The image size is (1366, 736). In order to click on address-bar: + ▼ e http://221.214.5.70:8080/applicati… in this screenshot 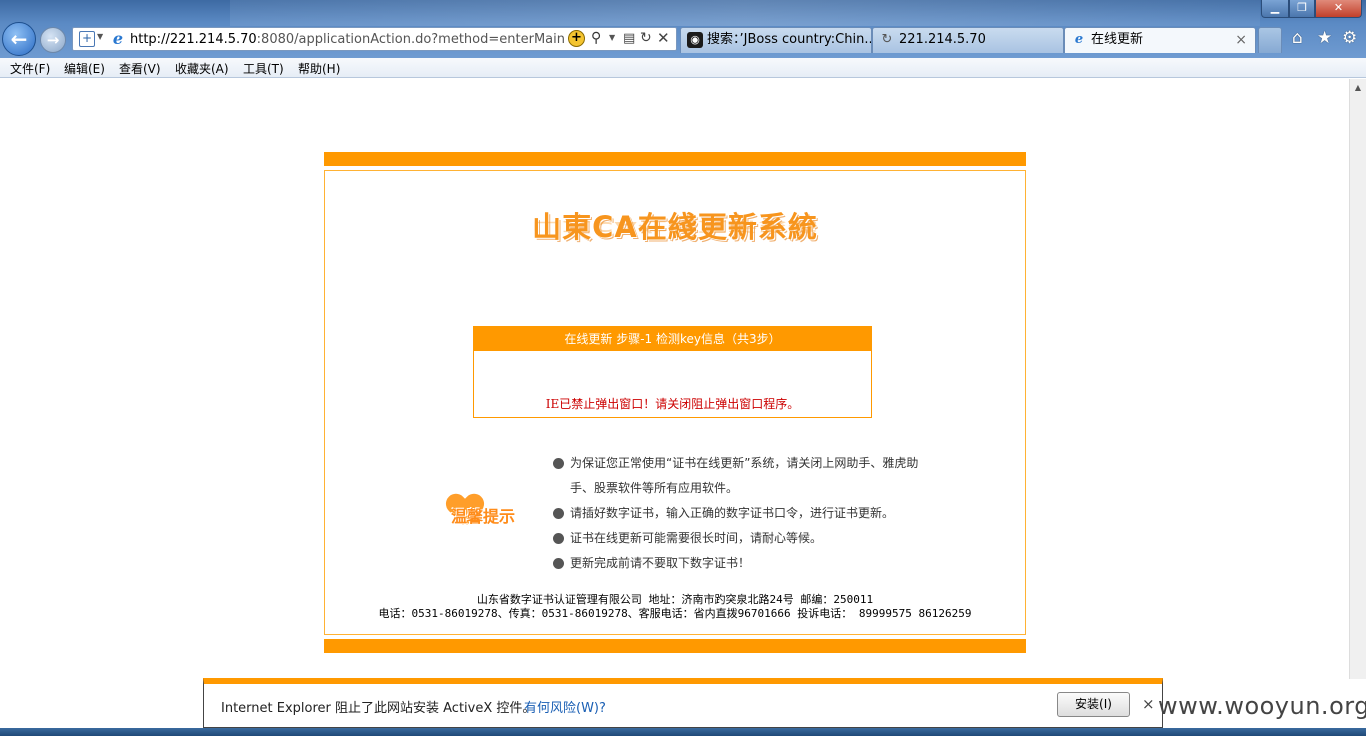, I will do `click(374, 39)`.